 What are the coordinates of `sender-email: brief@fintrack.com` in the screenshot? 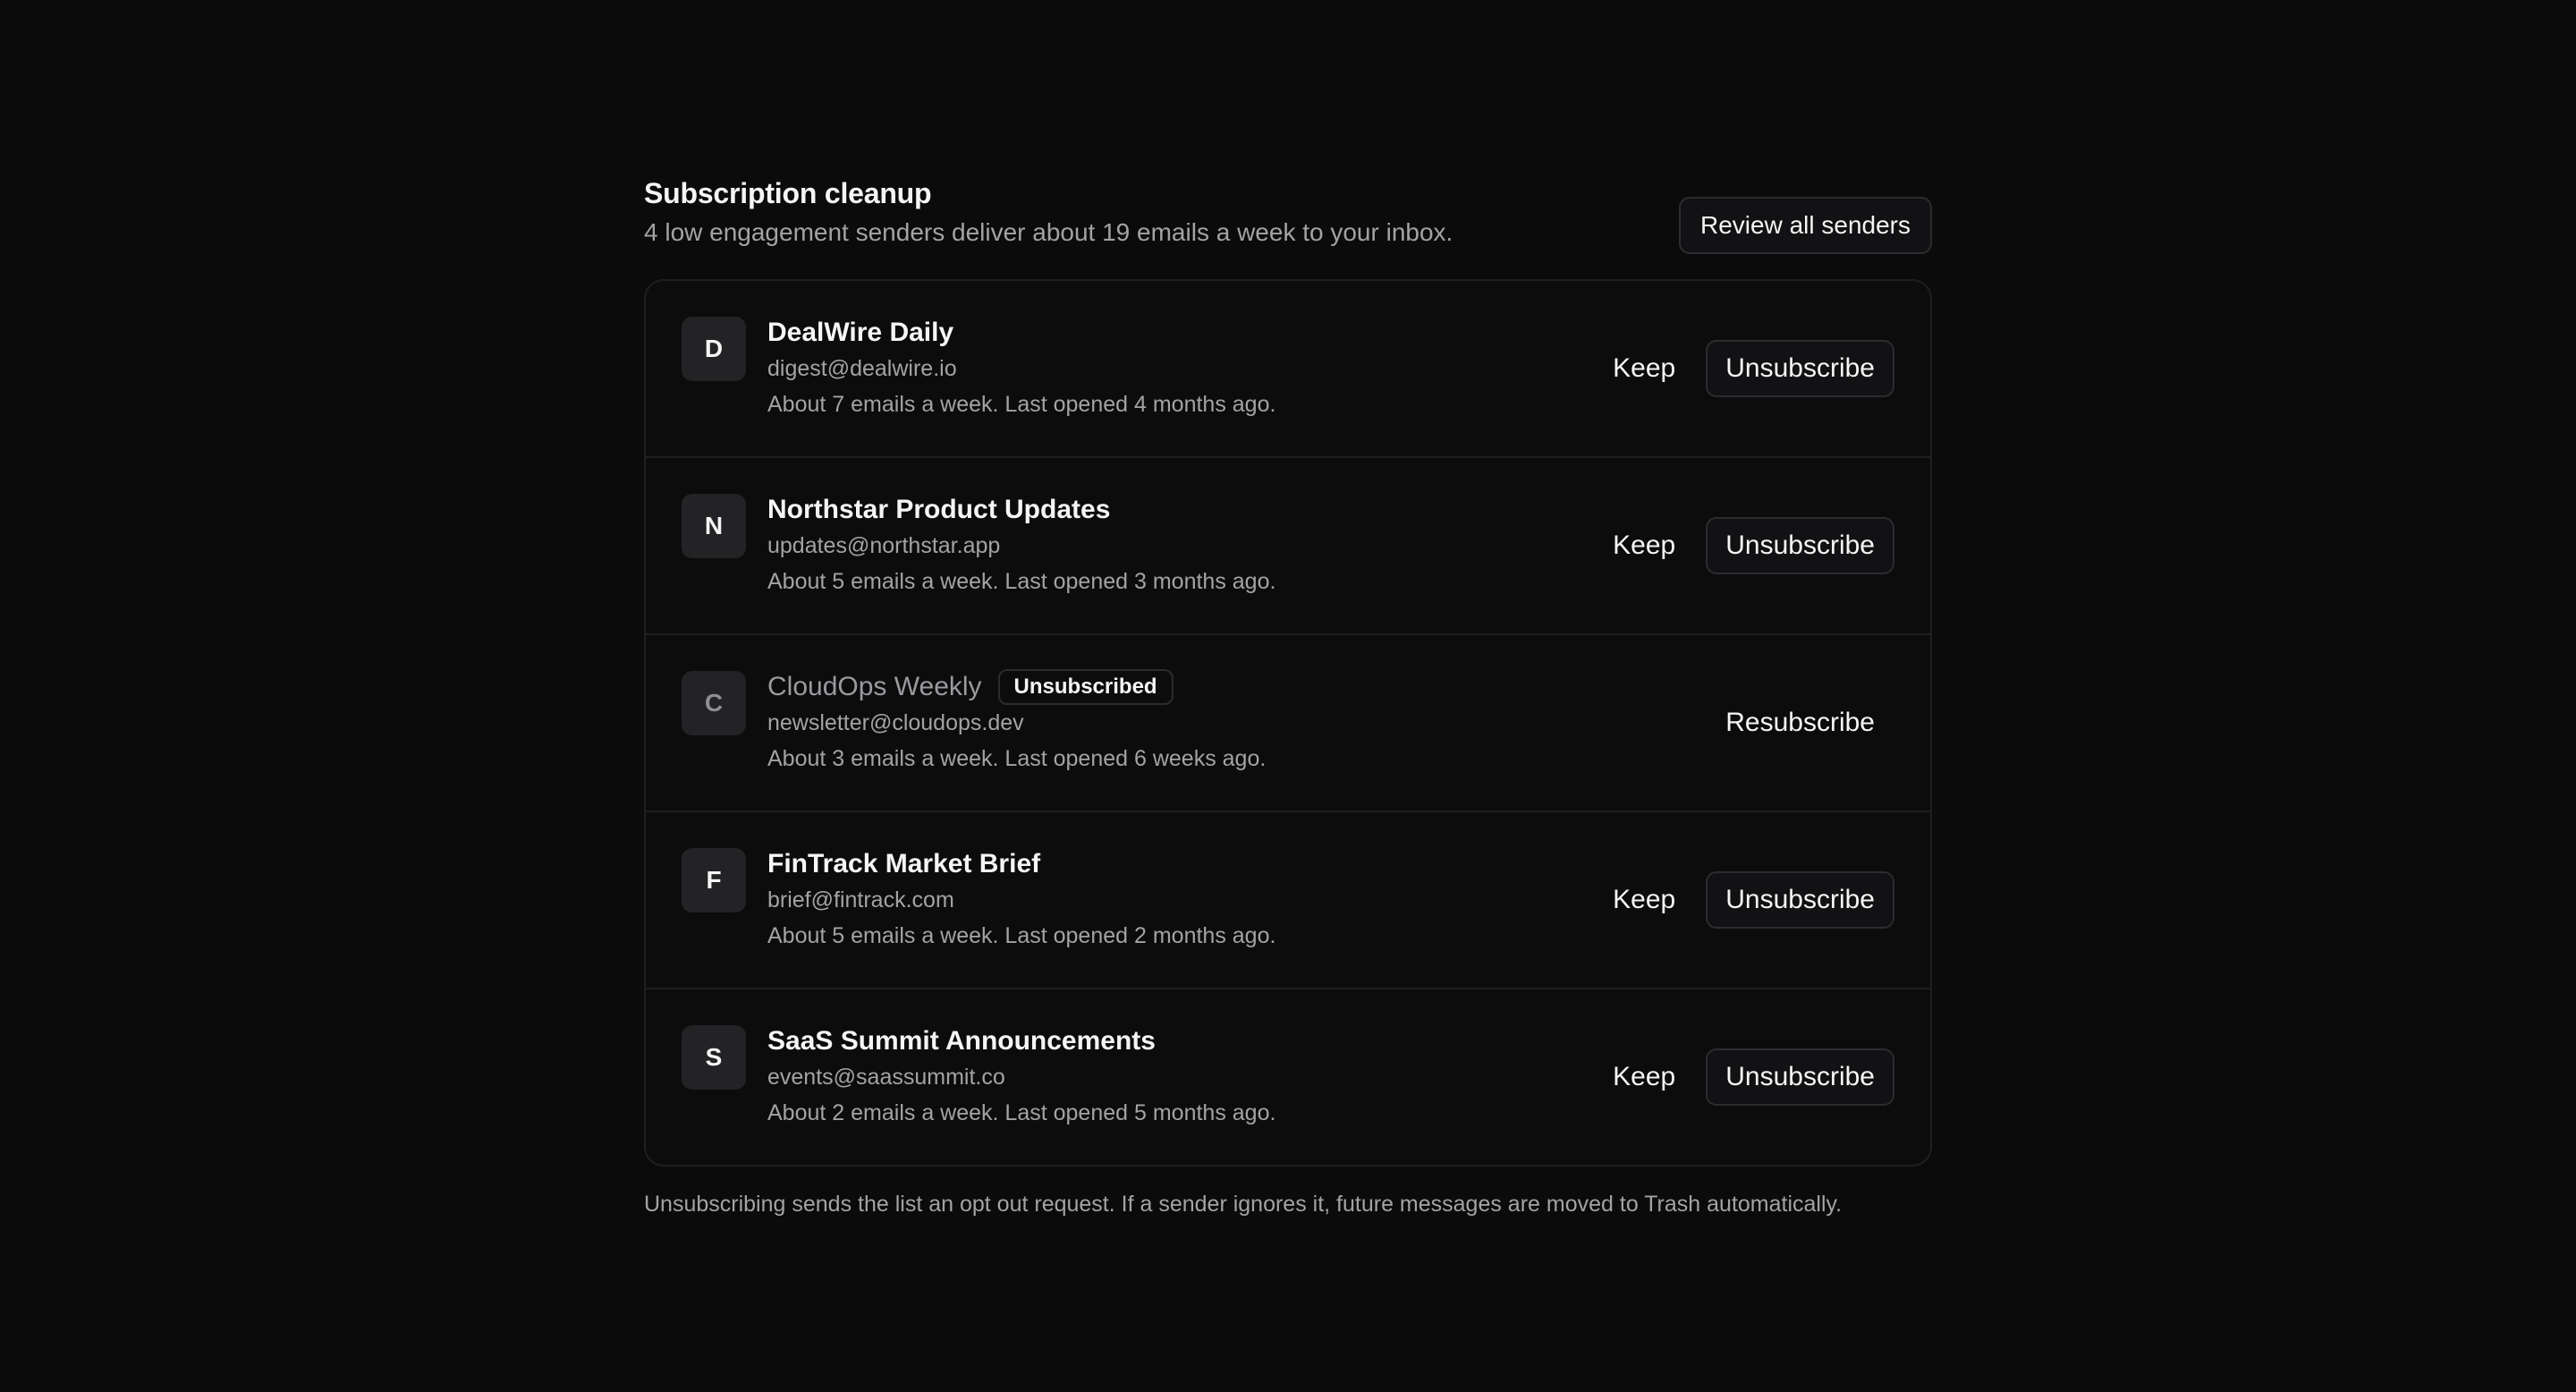 It's located at (860, 899).